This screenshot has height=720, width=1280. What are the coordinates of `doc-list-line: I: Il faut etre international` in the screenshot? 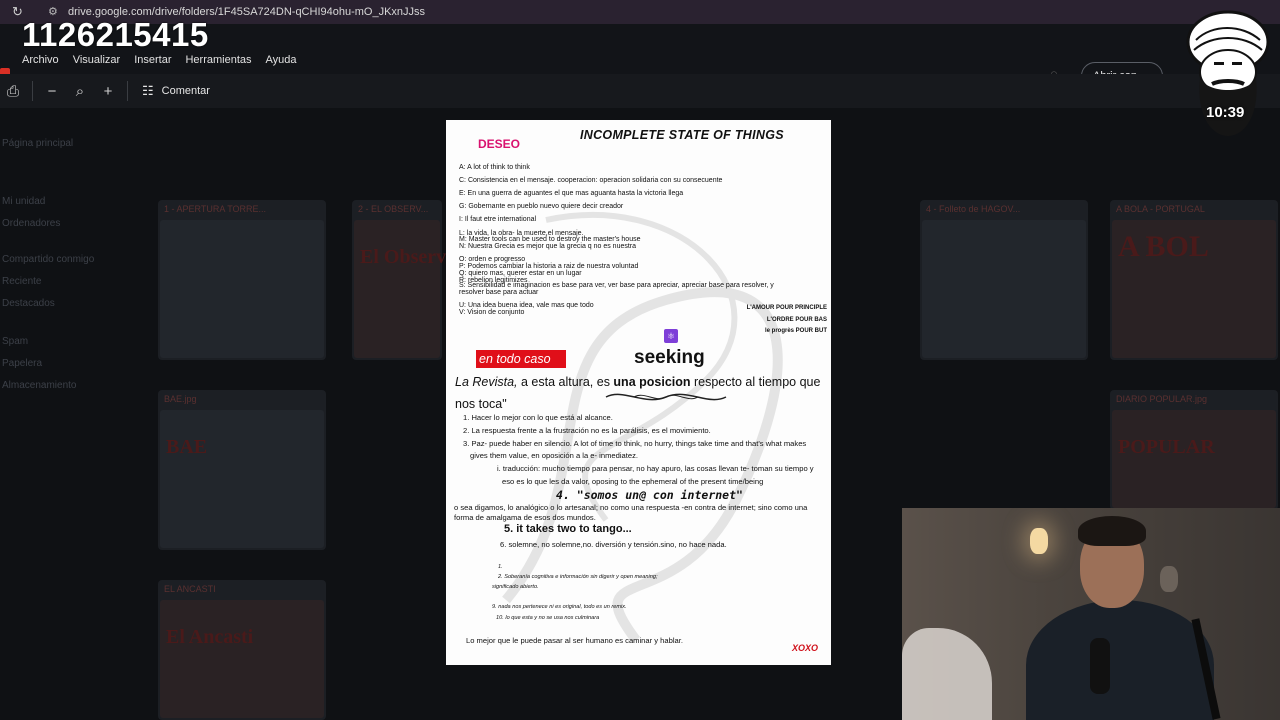 It's located at (498, 219).